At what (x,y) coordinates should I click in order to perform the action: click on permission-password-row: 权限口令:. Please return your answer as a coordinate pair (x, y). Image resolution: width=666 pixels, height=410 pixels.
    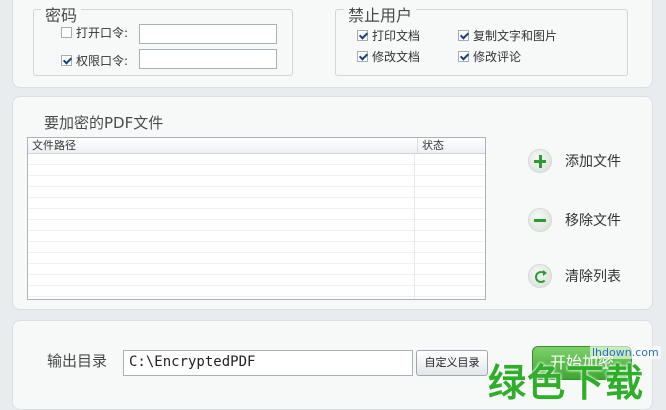
    Looking at the image, I should click on (94, 60).